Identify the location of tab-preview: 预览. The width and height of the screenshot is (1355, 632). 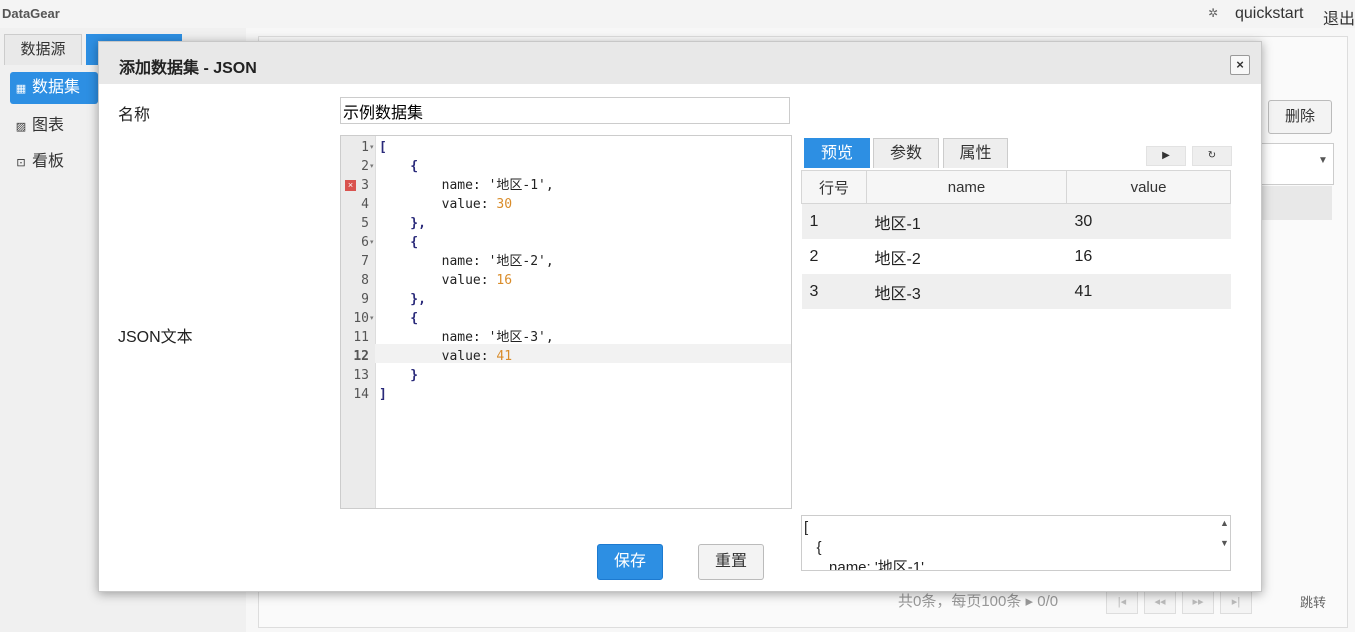
(837, 153).